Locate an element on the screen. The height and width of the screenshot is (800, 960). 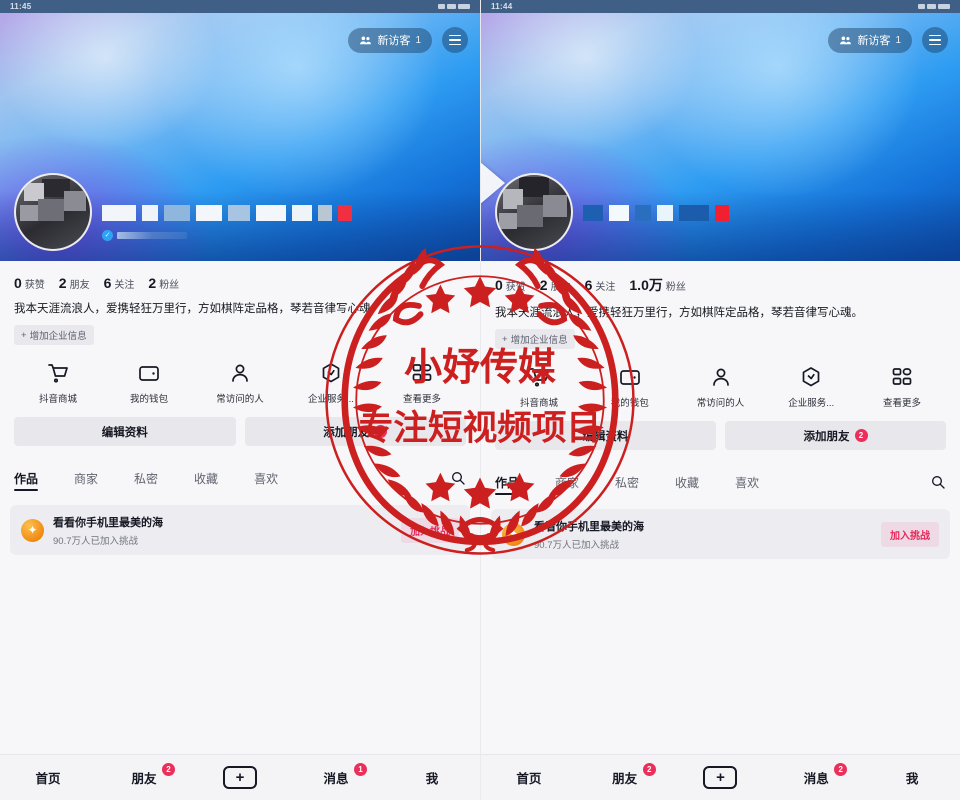
tab-label: 作品 is located at coordinates (507, 482).